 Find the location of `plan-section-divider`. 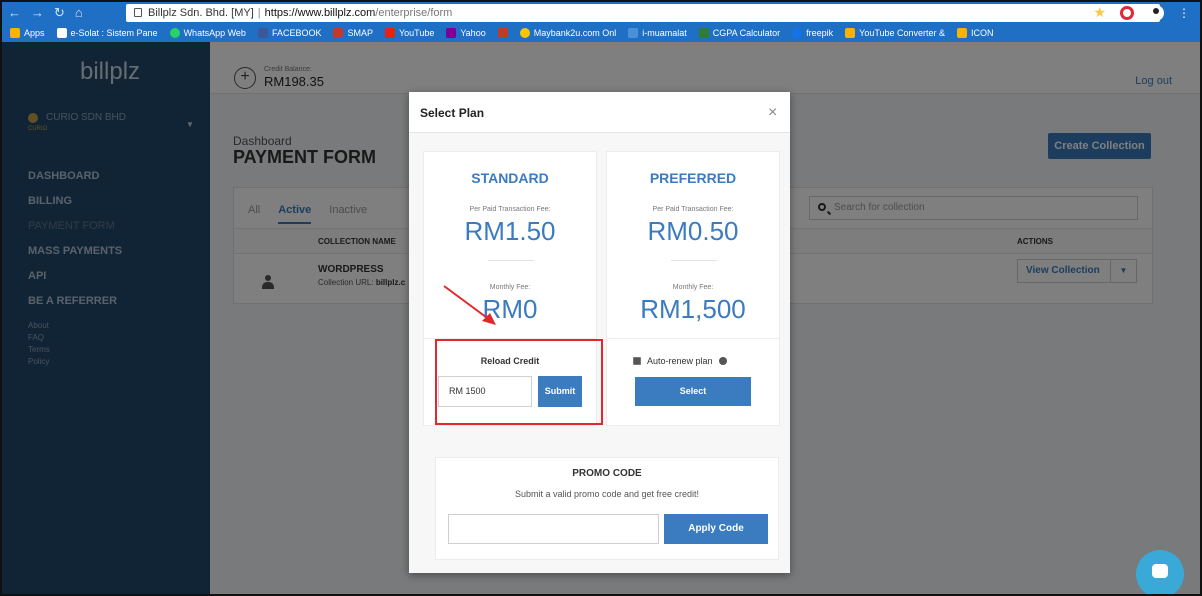

plan-section-divider is located at coordinates (693, 338).